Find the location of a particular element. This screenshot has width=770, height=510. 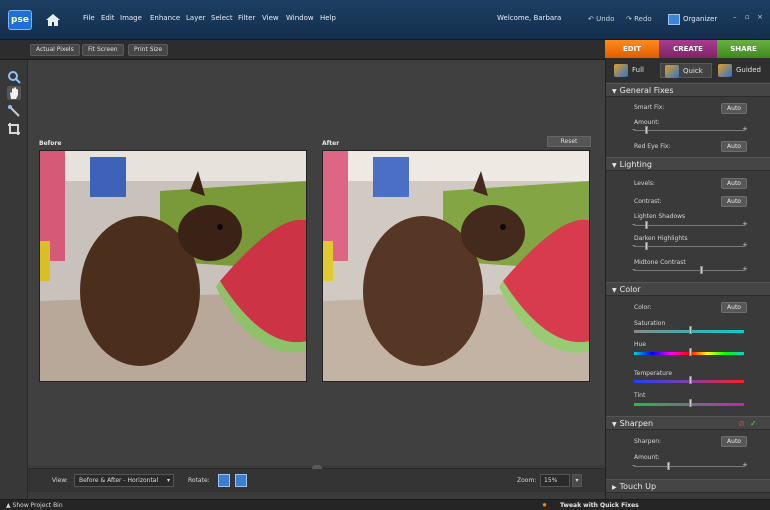

options-bar: Actual Pixels Fit Screen Print Size is located at coordinates (302, 50).